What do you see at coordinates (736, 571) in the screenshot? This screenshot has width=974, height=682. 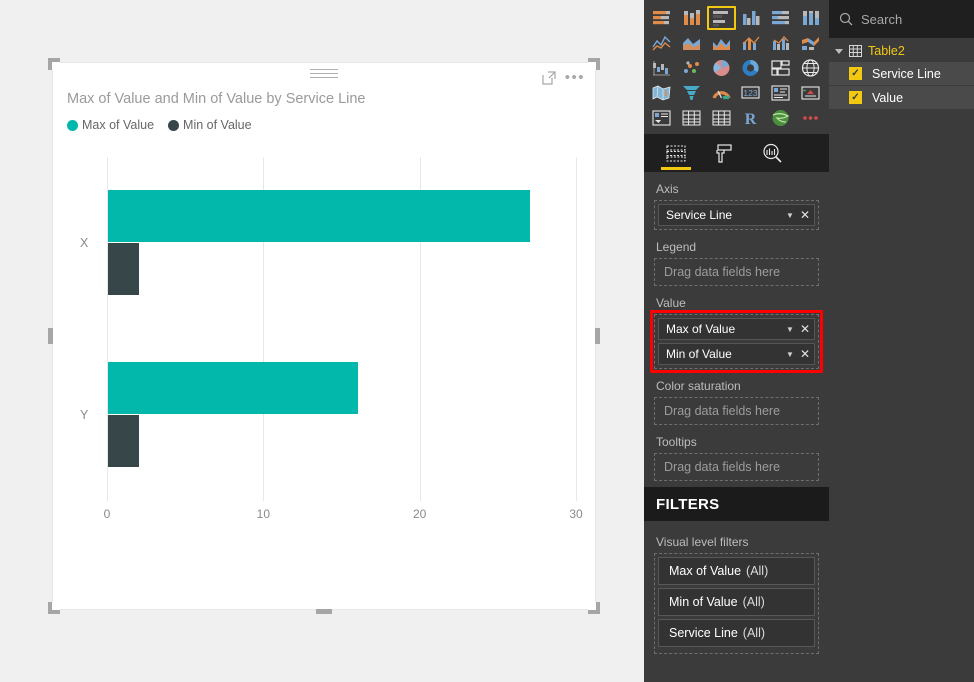 I see `filter-card-max-of-value: Max of Value (All)` at bounding box center [736, 571].